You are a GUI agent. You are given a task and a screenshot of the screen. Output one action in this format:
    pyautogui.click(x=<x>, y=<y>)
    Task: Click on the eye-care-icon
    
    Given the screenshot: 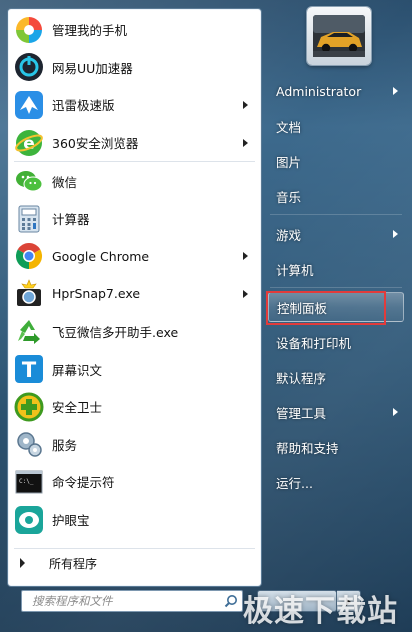 What is the action you would take?
    pyautogui.click(x=29, y=520)
    